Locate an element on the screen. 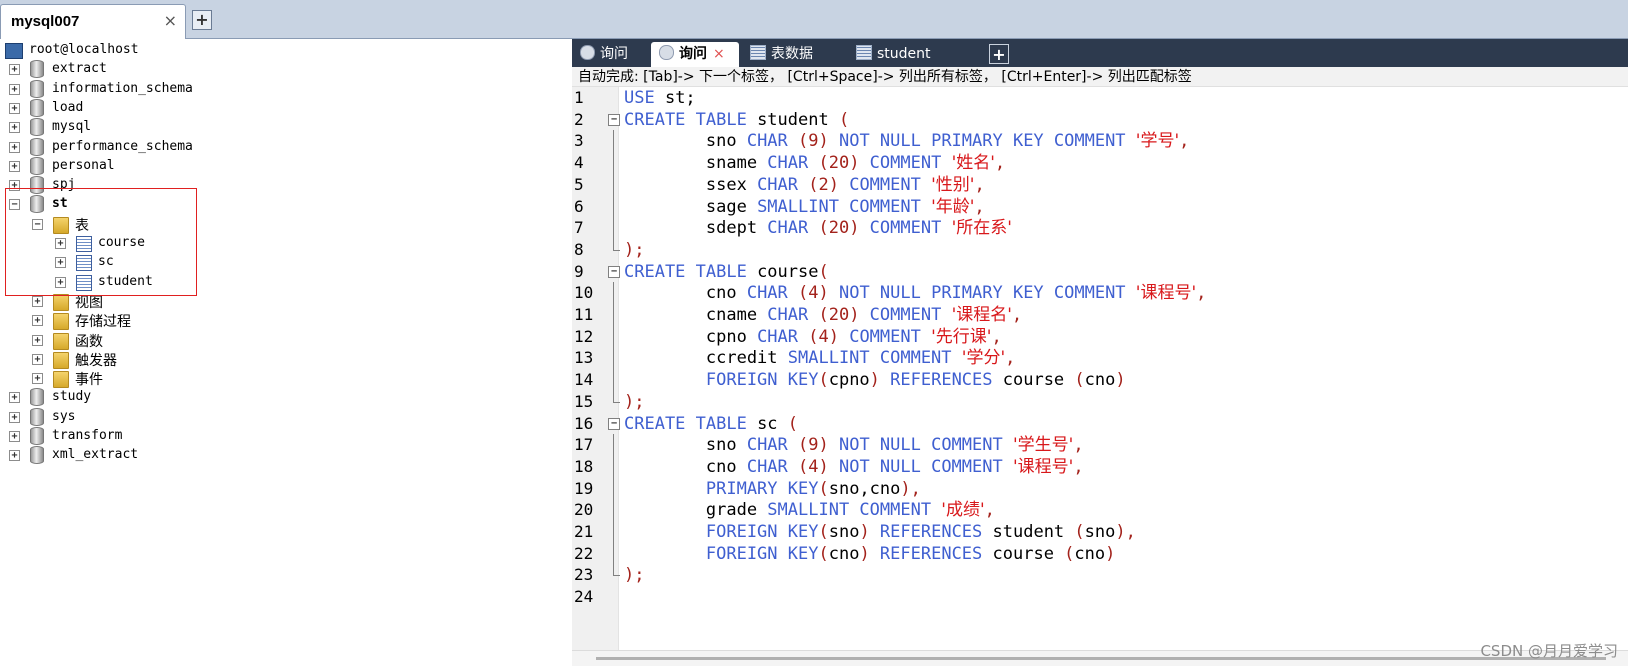 This screenshot has height=666, width=1628. tree-item-存储过程: + 存储过程 is located at coordinates (280, 320).